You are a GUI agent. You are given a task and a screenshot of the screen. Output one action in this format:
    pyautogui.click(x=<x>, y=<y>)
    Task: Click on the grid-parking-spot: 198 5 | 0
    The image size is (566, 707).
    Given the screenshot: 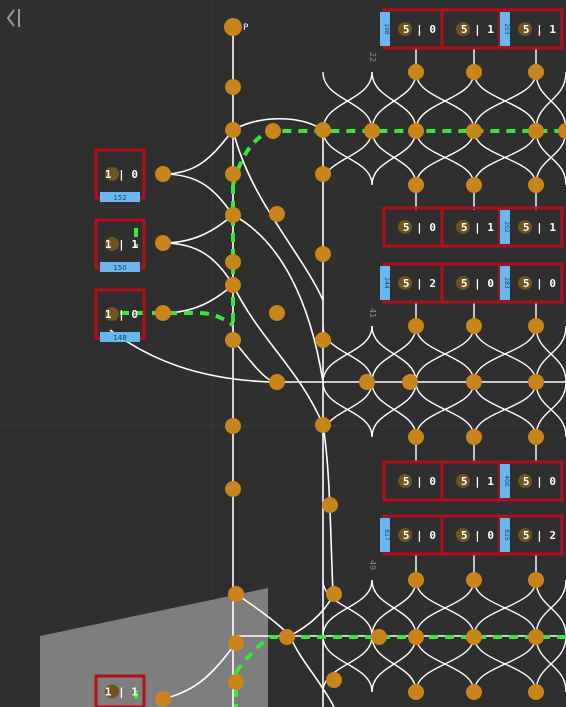 What is the action you would take?
    pyautogui.click(x=412, y=29)
    